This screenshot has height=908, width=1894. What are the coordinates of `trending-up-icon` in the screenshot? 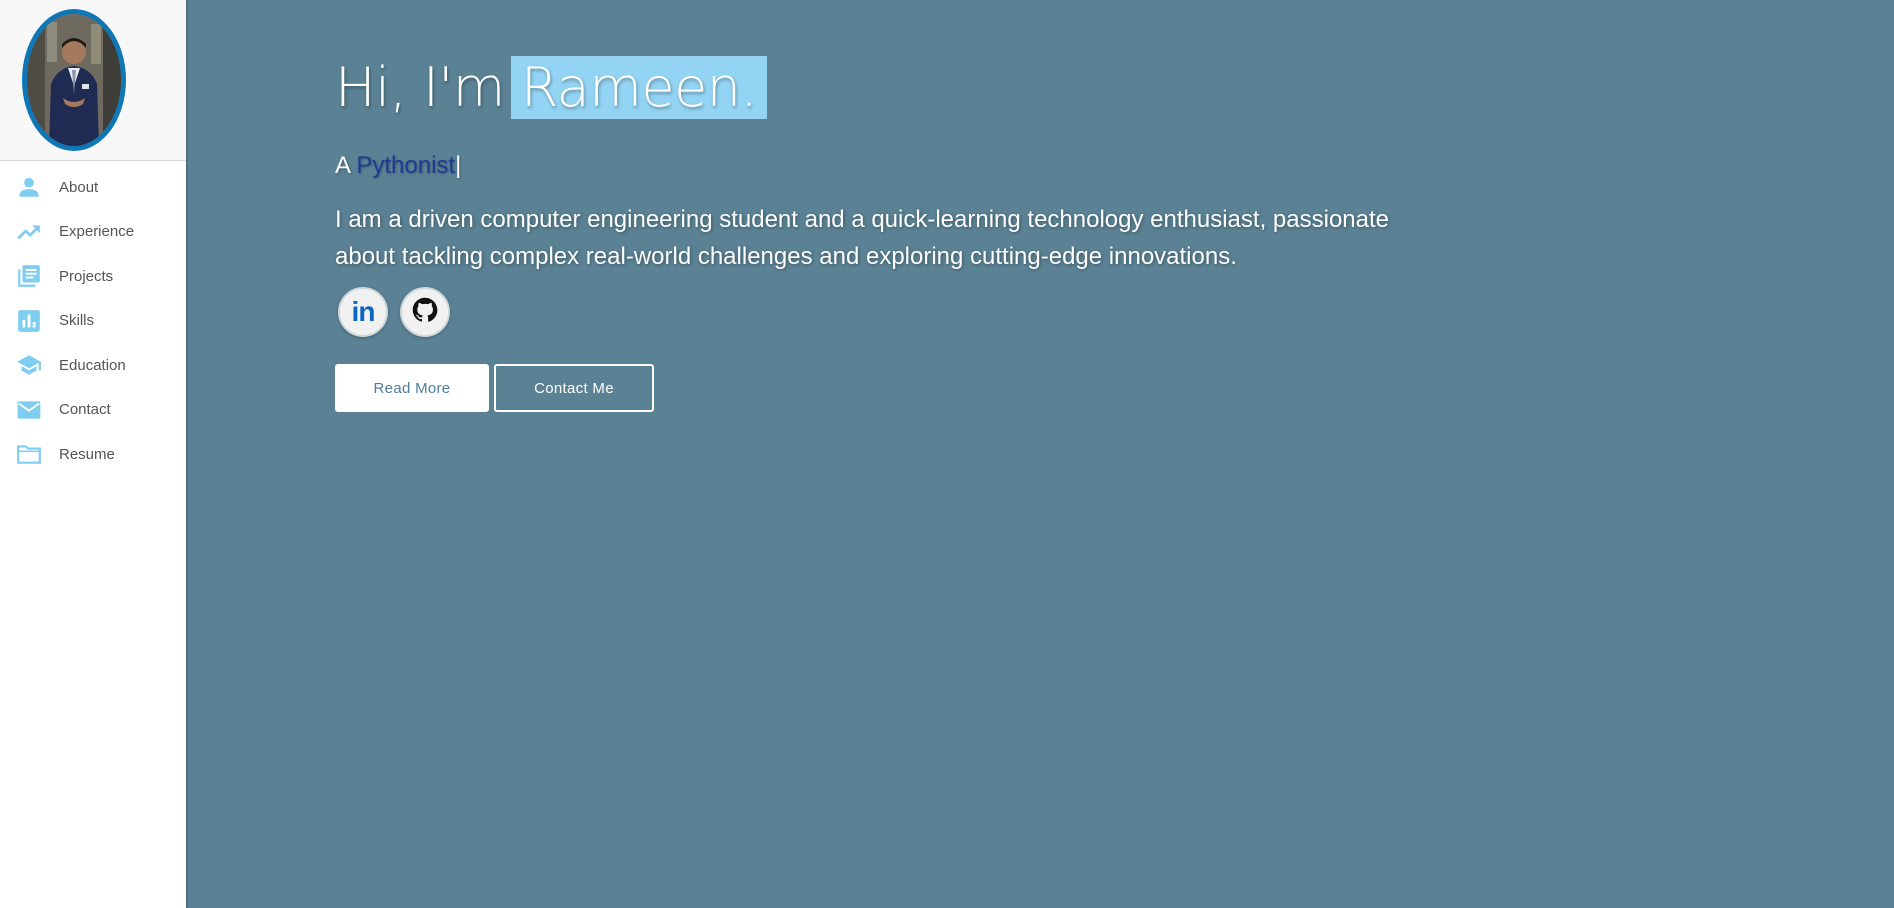 It's located at (29, 232).